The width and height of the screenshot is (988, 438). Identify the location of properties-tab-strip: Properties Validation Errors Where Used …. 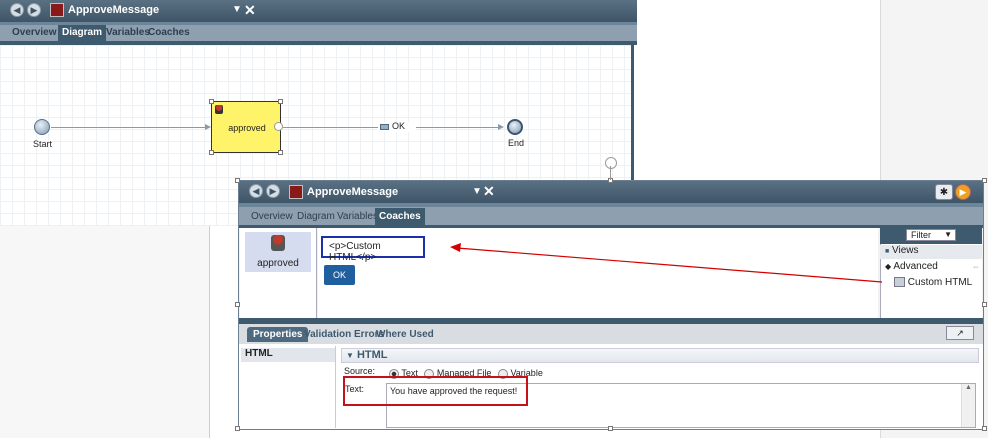
(611, 334).